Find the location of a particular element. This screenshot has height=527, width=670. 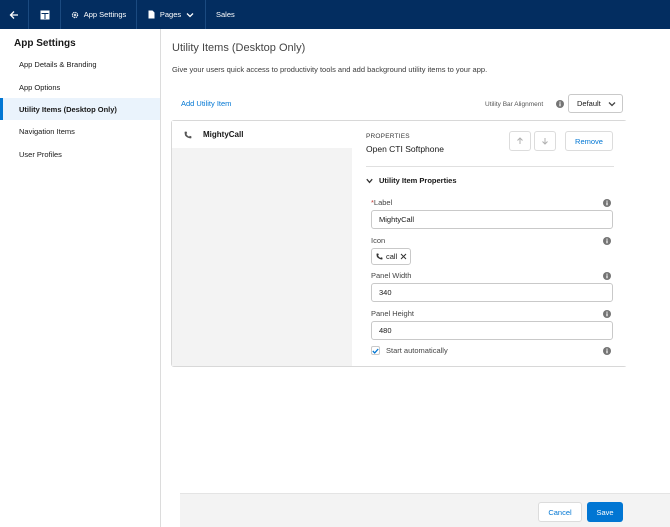

cancel-button: Cancel is located at coordinates (560, 512).